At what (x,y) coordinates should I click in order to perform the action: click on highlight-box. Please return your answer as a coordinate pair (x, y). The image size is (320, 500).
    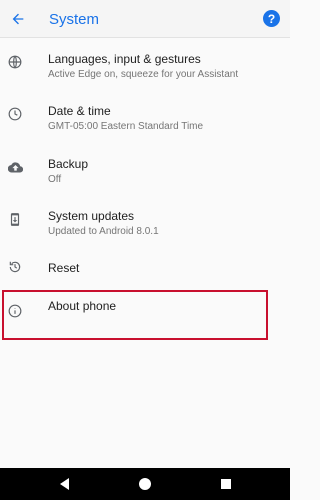
    Looking at the image, I should click on (135, 315).